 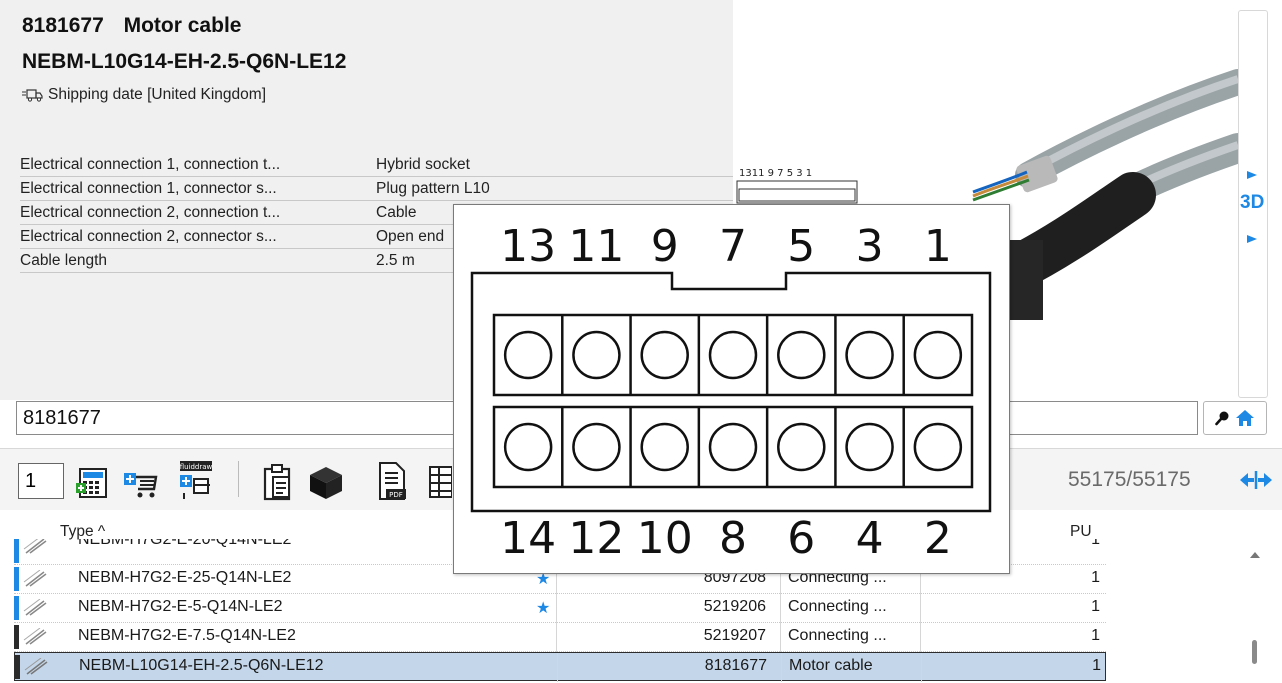 What do you see at coordinates (870, 246) in the screenshot?
I see `pin-number-label: 3` at bounding box center [870, 246].